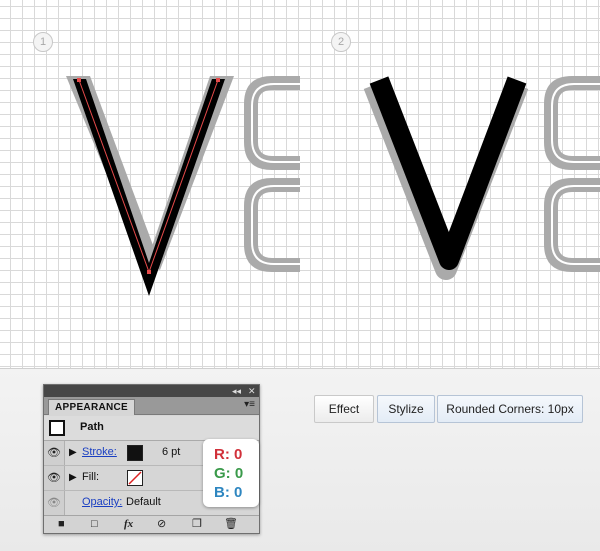 The image size is (600, 551). Describe the element at coordinates (57, 428) in the screenshot. I see `path-thumbnail-icon` at that location.